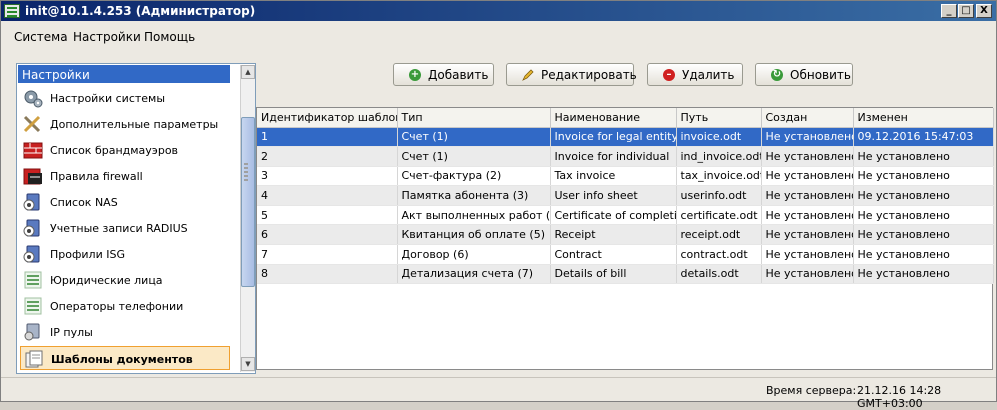 The width and height of the screenshot is (997, 410). Describe the element at coordinates (474, 118) in the screenshot. I see `column-header-type: Тип` at that location.